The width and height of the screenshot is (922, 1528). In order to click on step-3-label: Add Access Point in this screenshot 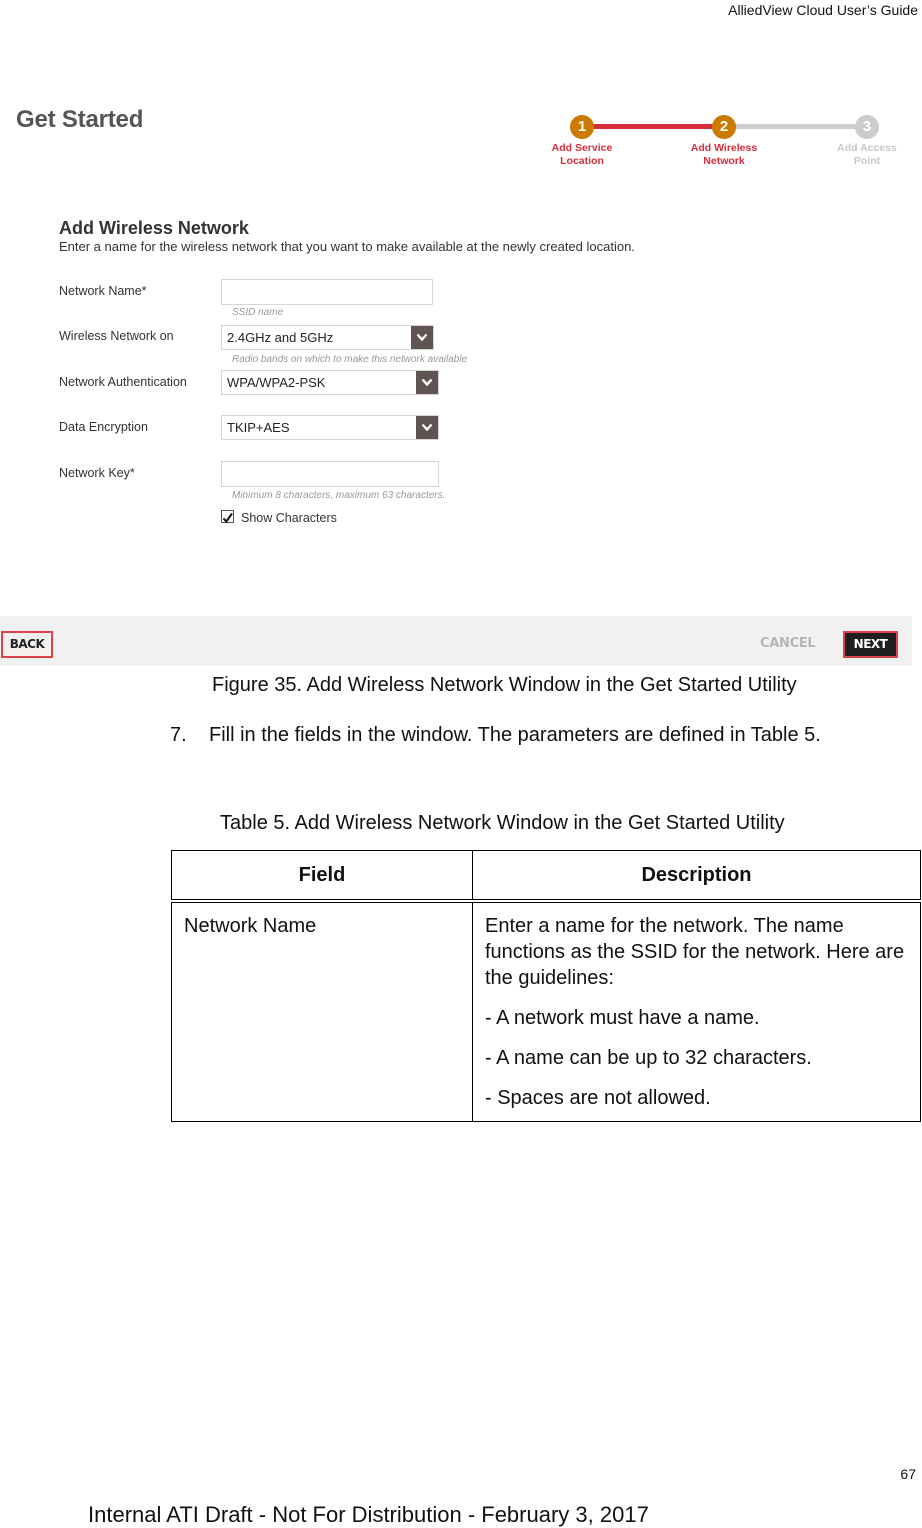, I will do `click(867, 155)`.